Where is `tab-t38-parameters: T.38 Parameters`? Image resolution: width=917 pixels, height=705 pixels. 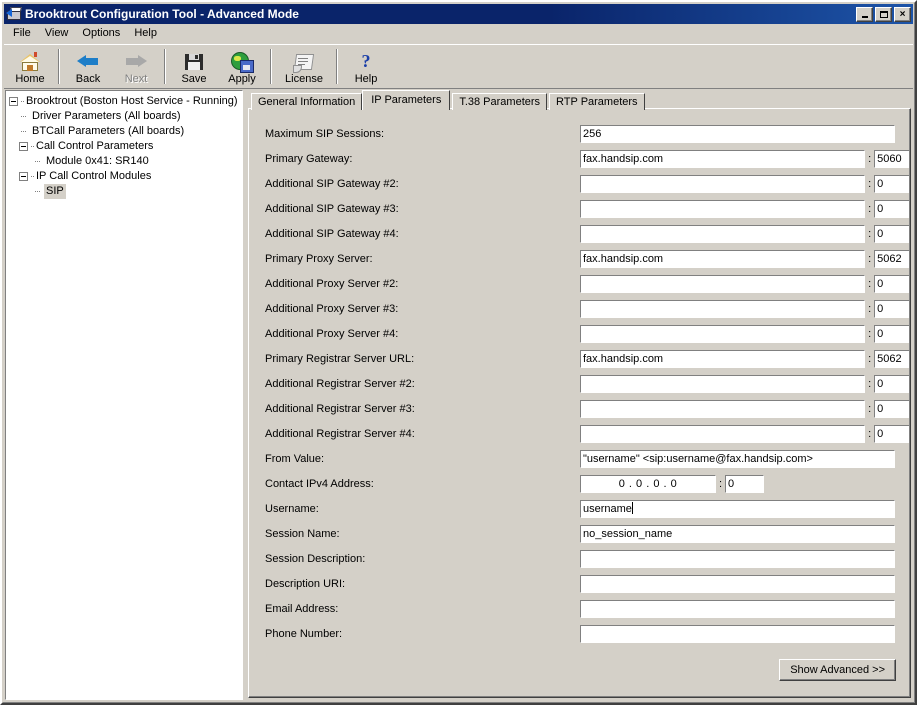 tab-t38-parameters: T.38 Parameters is located at coordinates (500, 101).